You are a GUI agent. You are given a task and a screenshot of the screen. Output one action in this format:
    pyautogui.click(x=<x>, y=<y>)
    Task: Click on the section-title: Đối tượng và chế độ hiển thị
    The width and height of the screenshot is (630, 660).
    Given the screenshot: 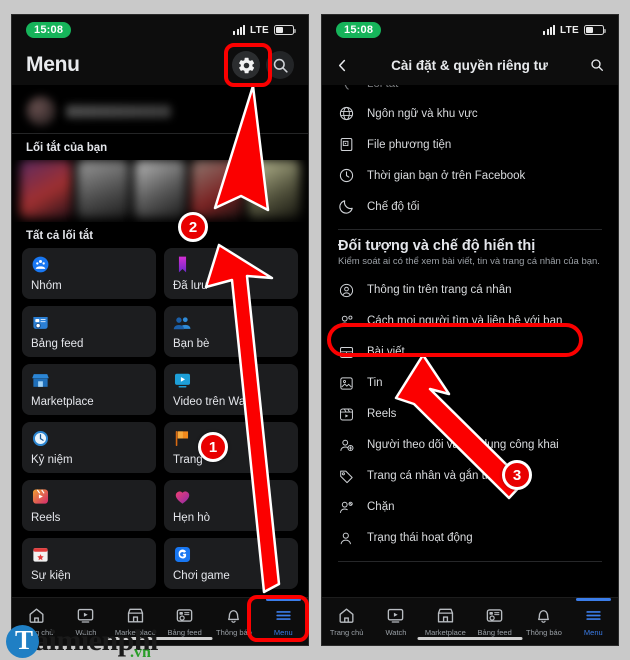 What is the action you would take?
    pyautogui.click(x=437, y=246)
    